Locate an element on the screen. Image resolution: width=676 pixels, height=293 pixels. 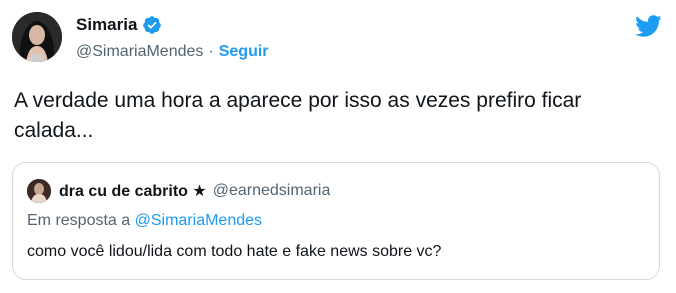
quoted-author-avatar is located at coordinates (39, 191).